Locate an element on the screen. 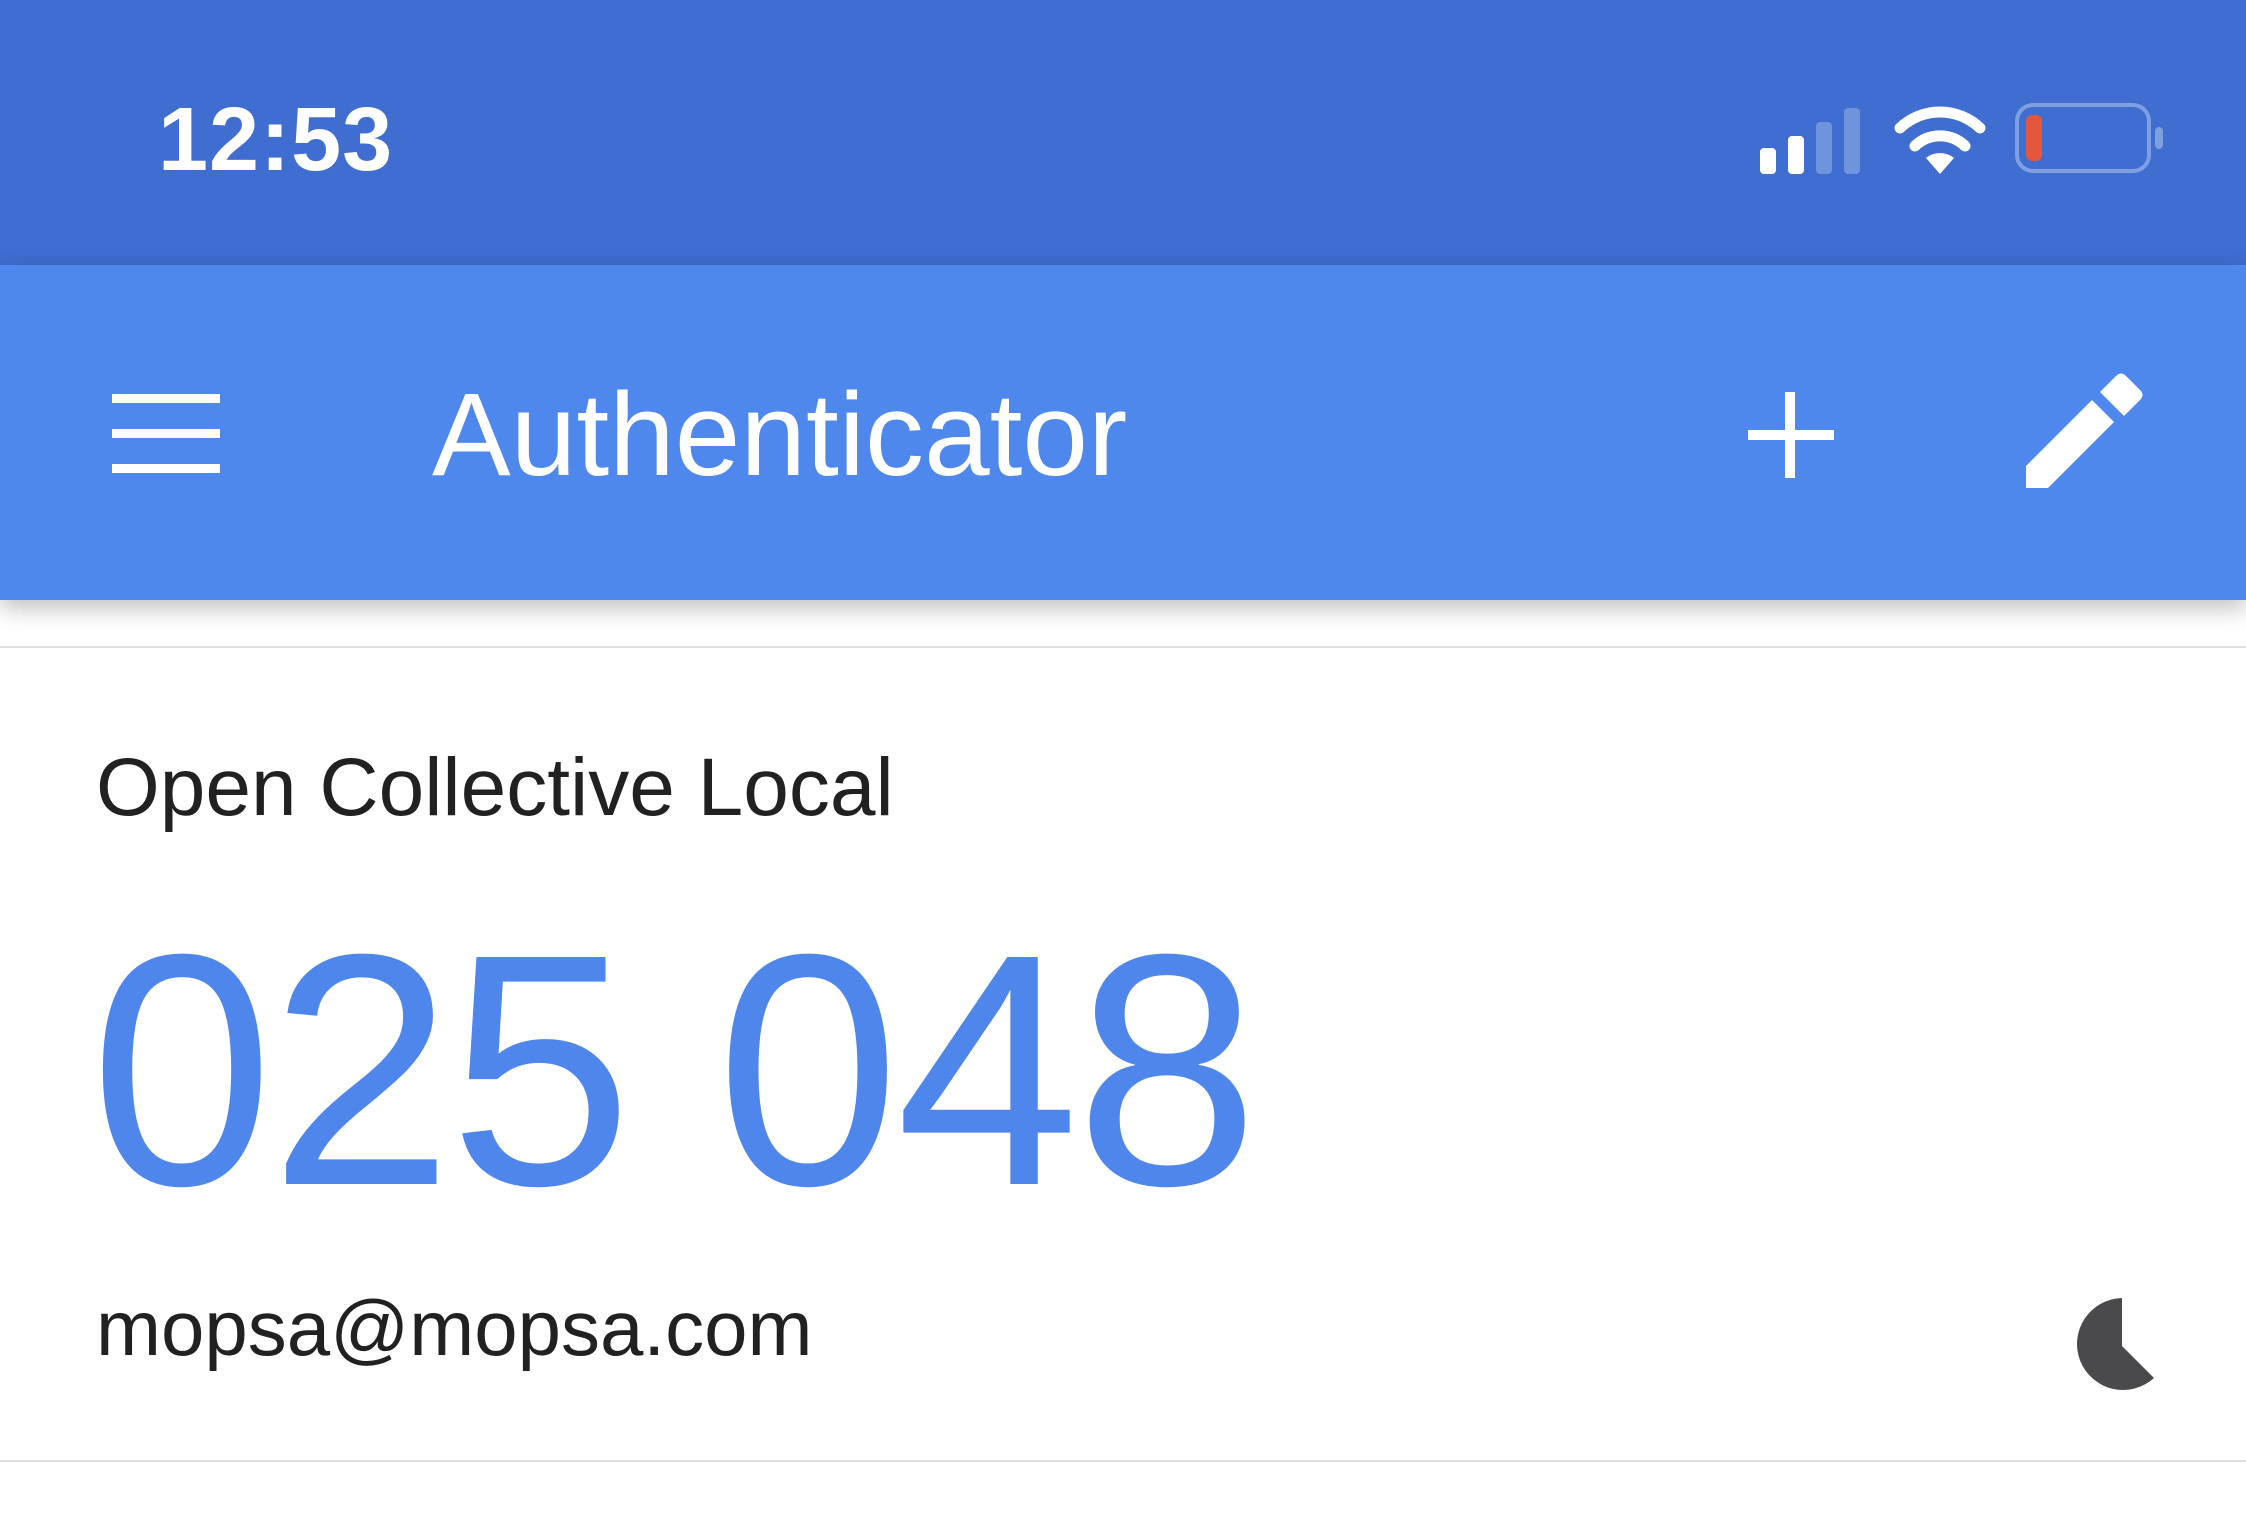 The width and height of the screenshot is (2246, 1534). otp-code: 025 048 is located at coordinates (674, 1070).